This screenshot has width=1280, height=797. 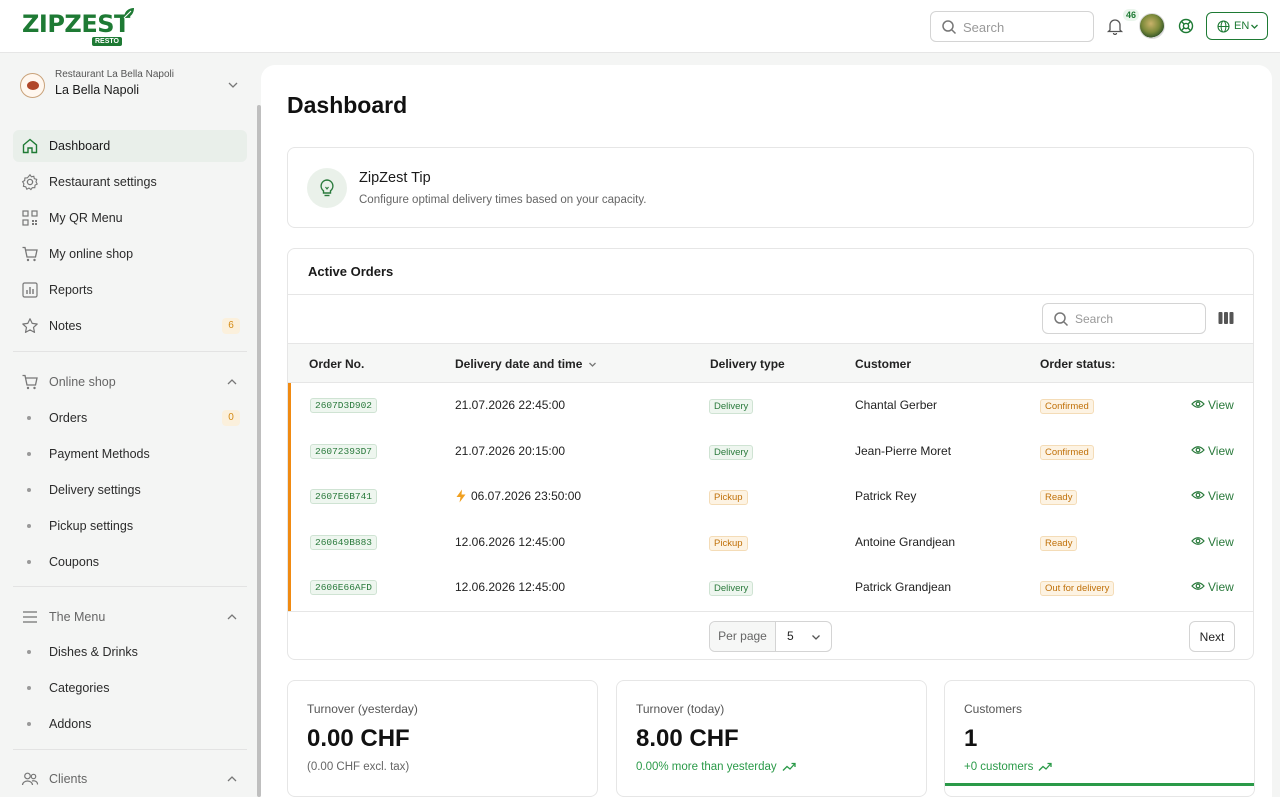 I want to click on qr-code-icon, so click(x=30, y=218).